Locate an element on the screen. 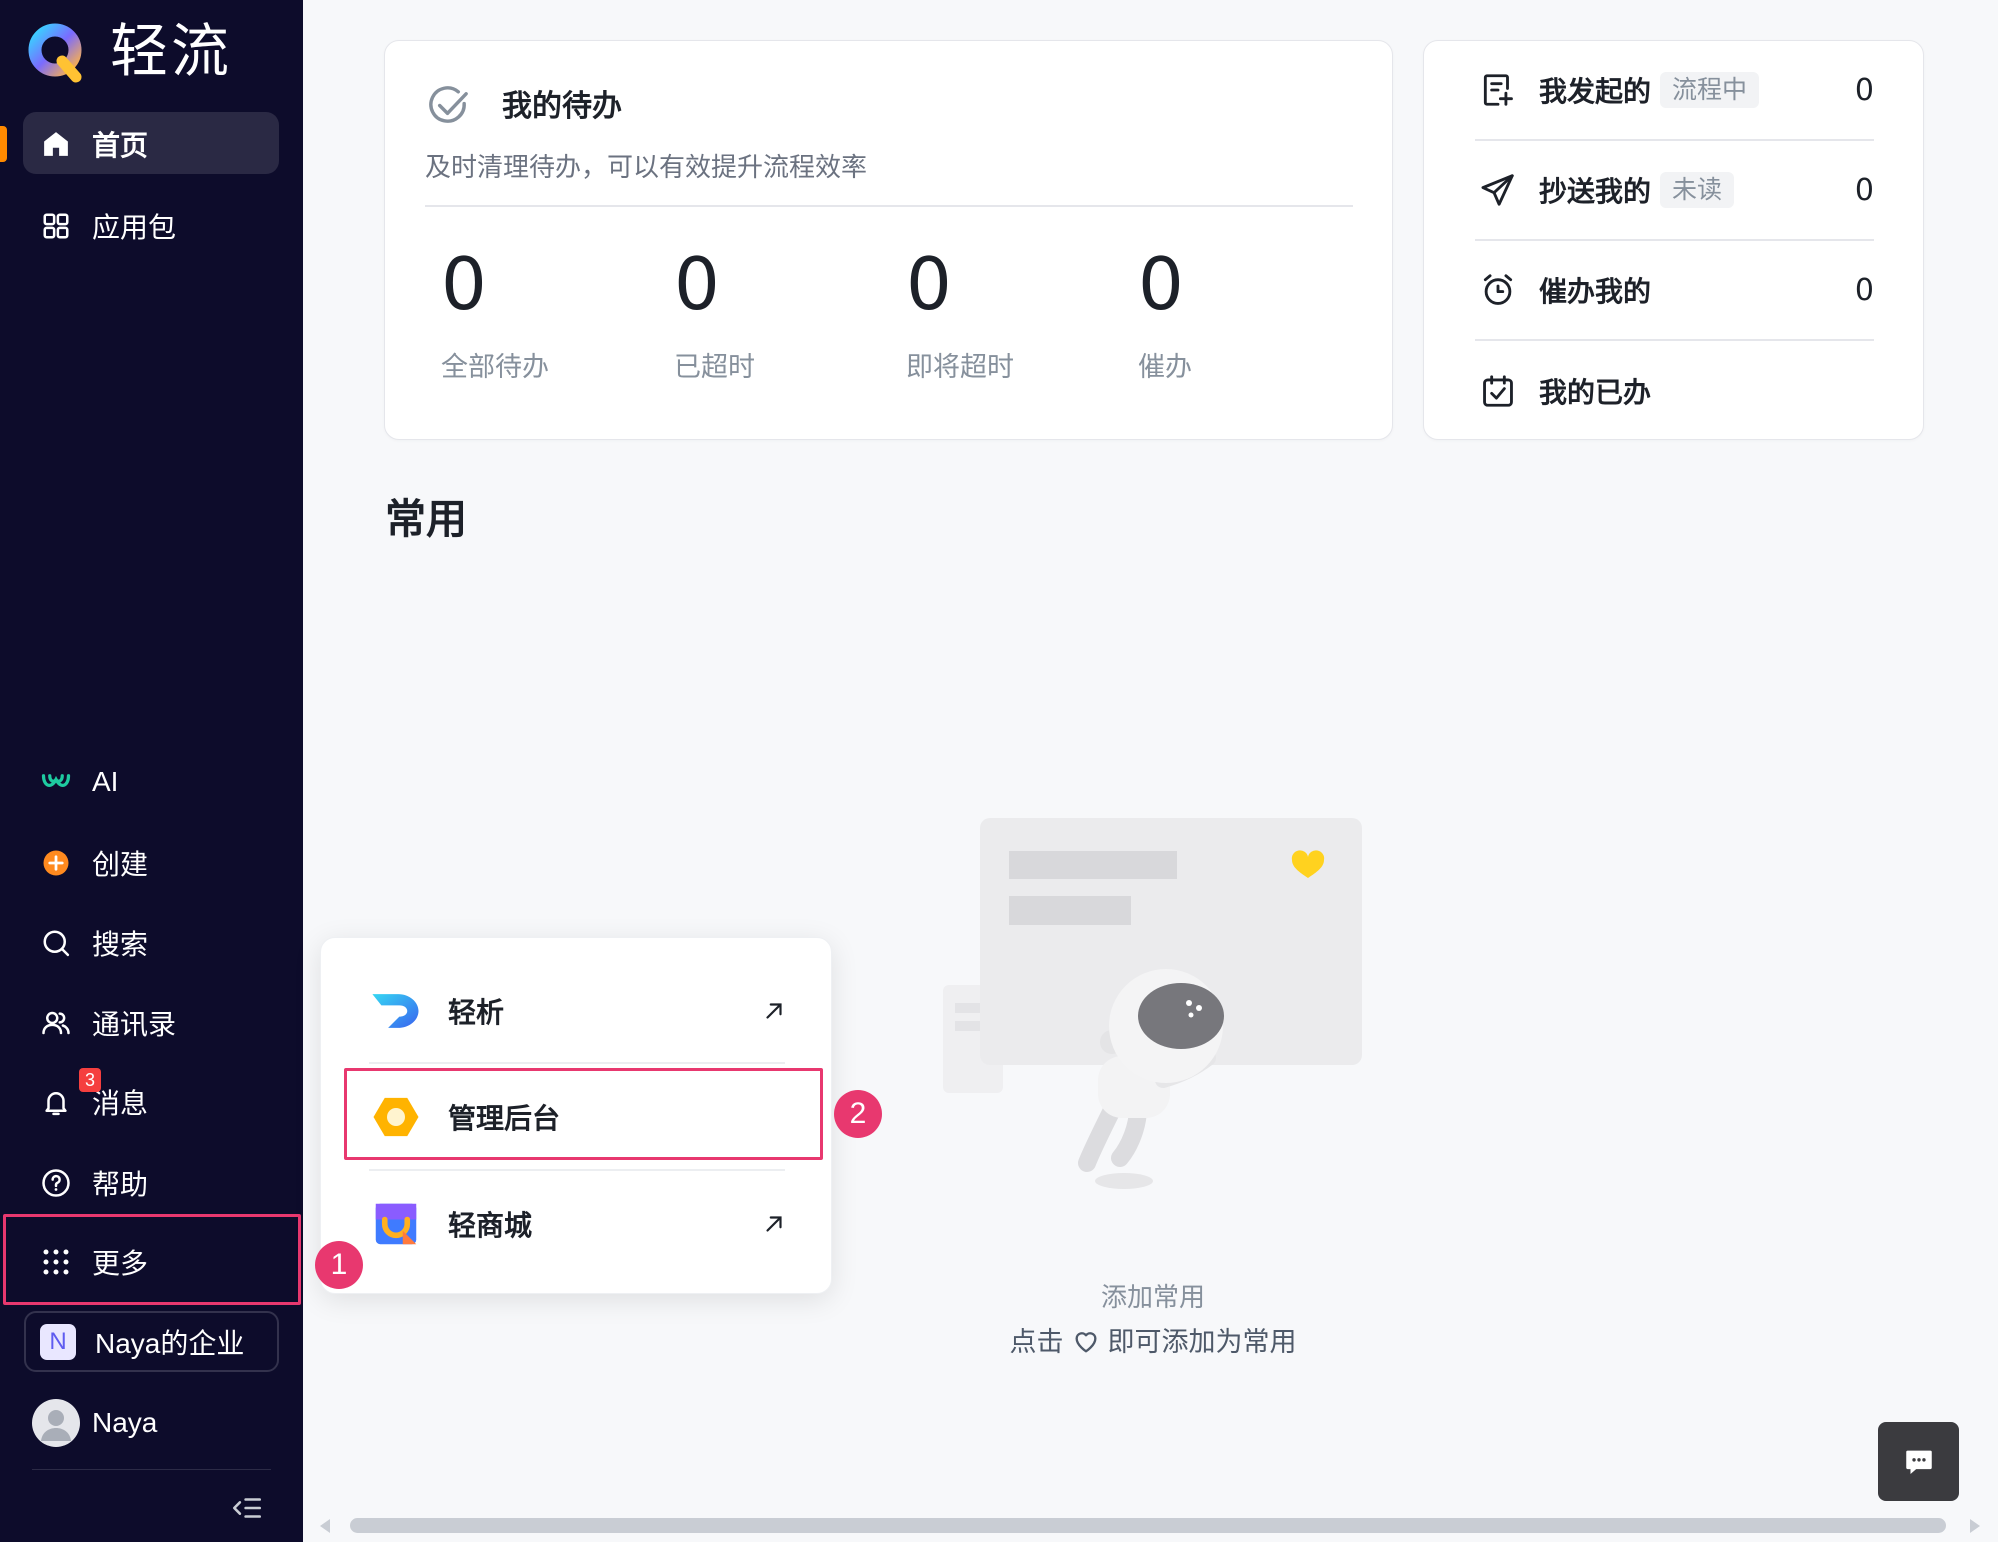 Image resolution: width=1998 pixels, height=1542 pixels. sidebar-item-home: 首页 is located at coordinates (151, 144).